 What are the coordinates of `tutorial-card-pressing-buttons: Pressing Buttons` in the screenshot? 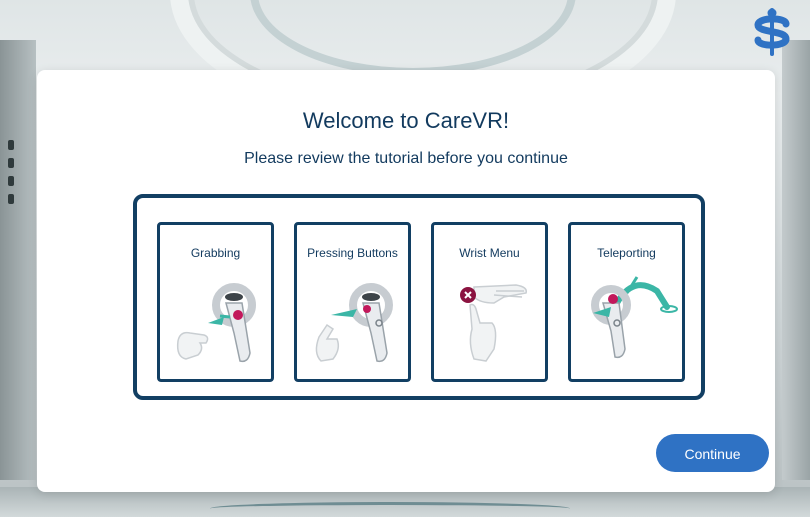 It's located at (352, 302).